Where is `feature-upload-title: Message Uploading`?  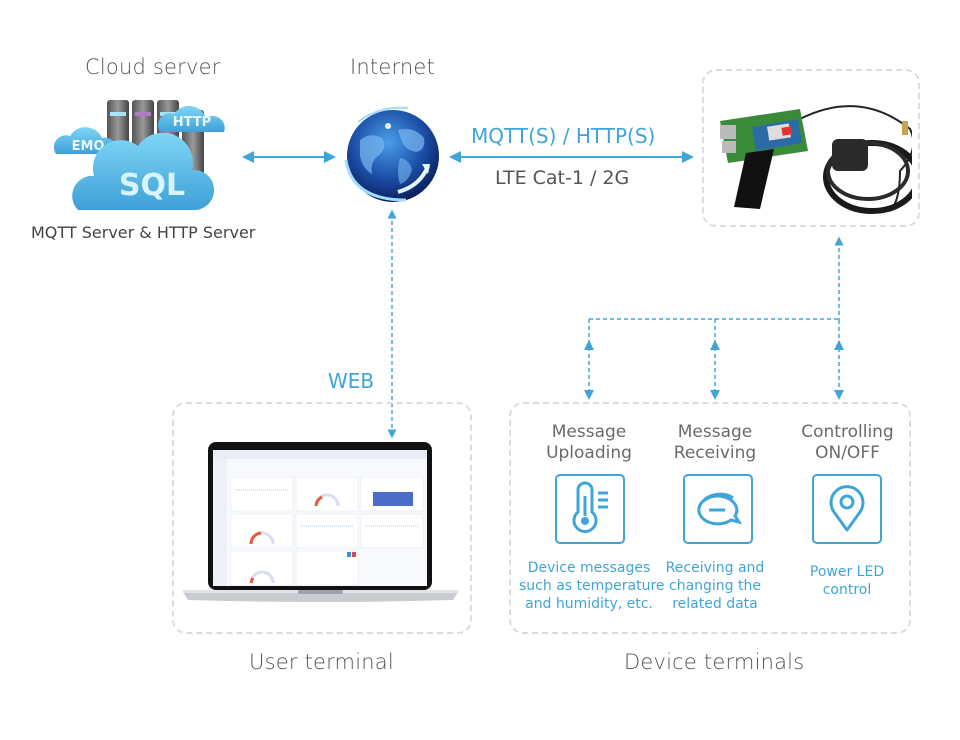
feature-upload-title: Message Uploading is located at coordinates (589, 442).